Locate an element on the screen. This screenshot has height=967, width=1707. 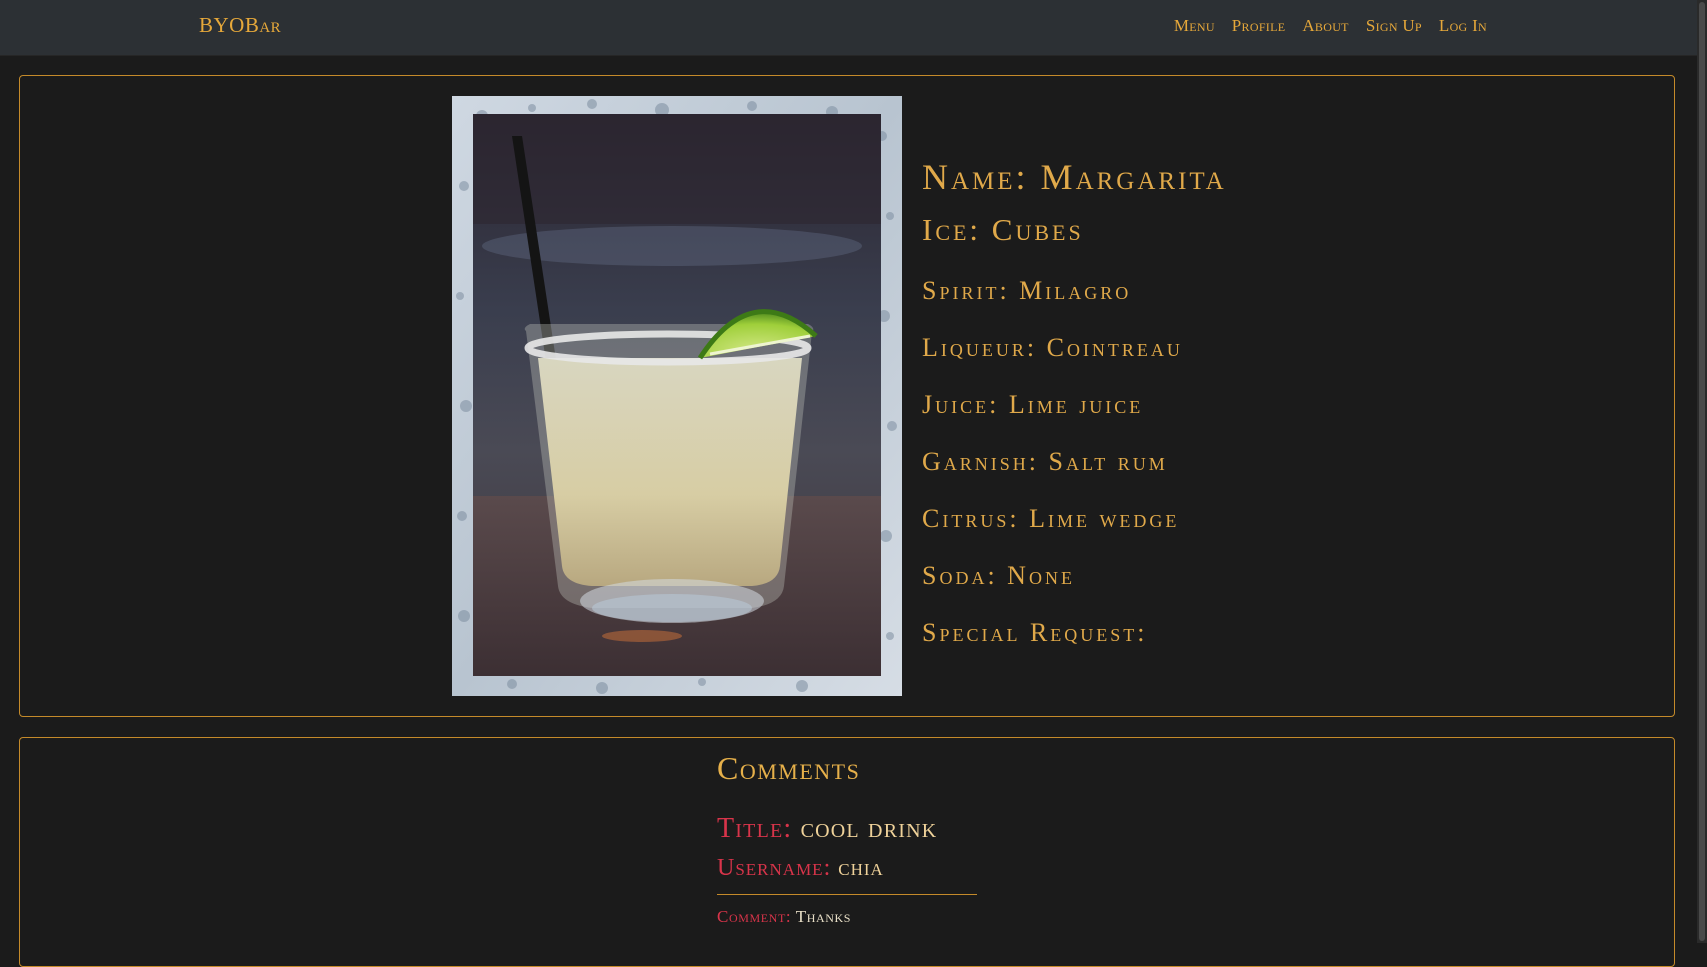
nav-signup-link: Sign Up is located at coordinates (1394, 26).